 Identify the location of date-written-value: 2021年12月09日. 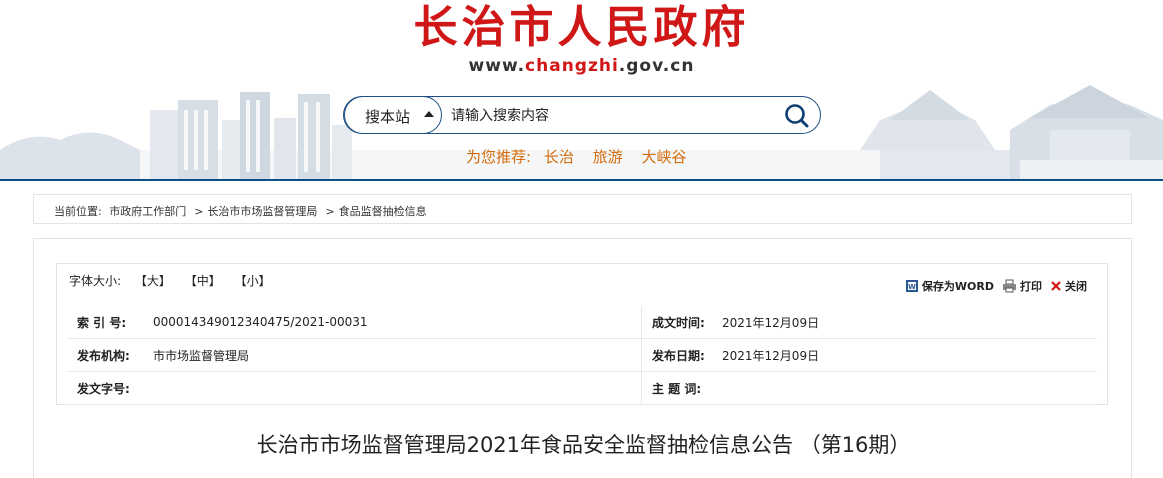
(909, 322).